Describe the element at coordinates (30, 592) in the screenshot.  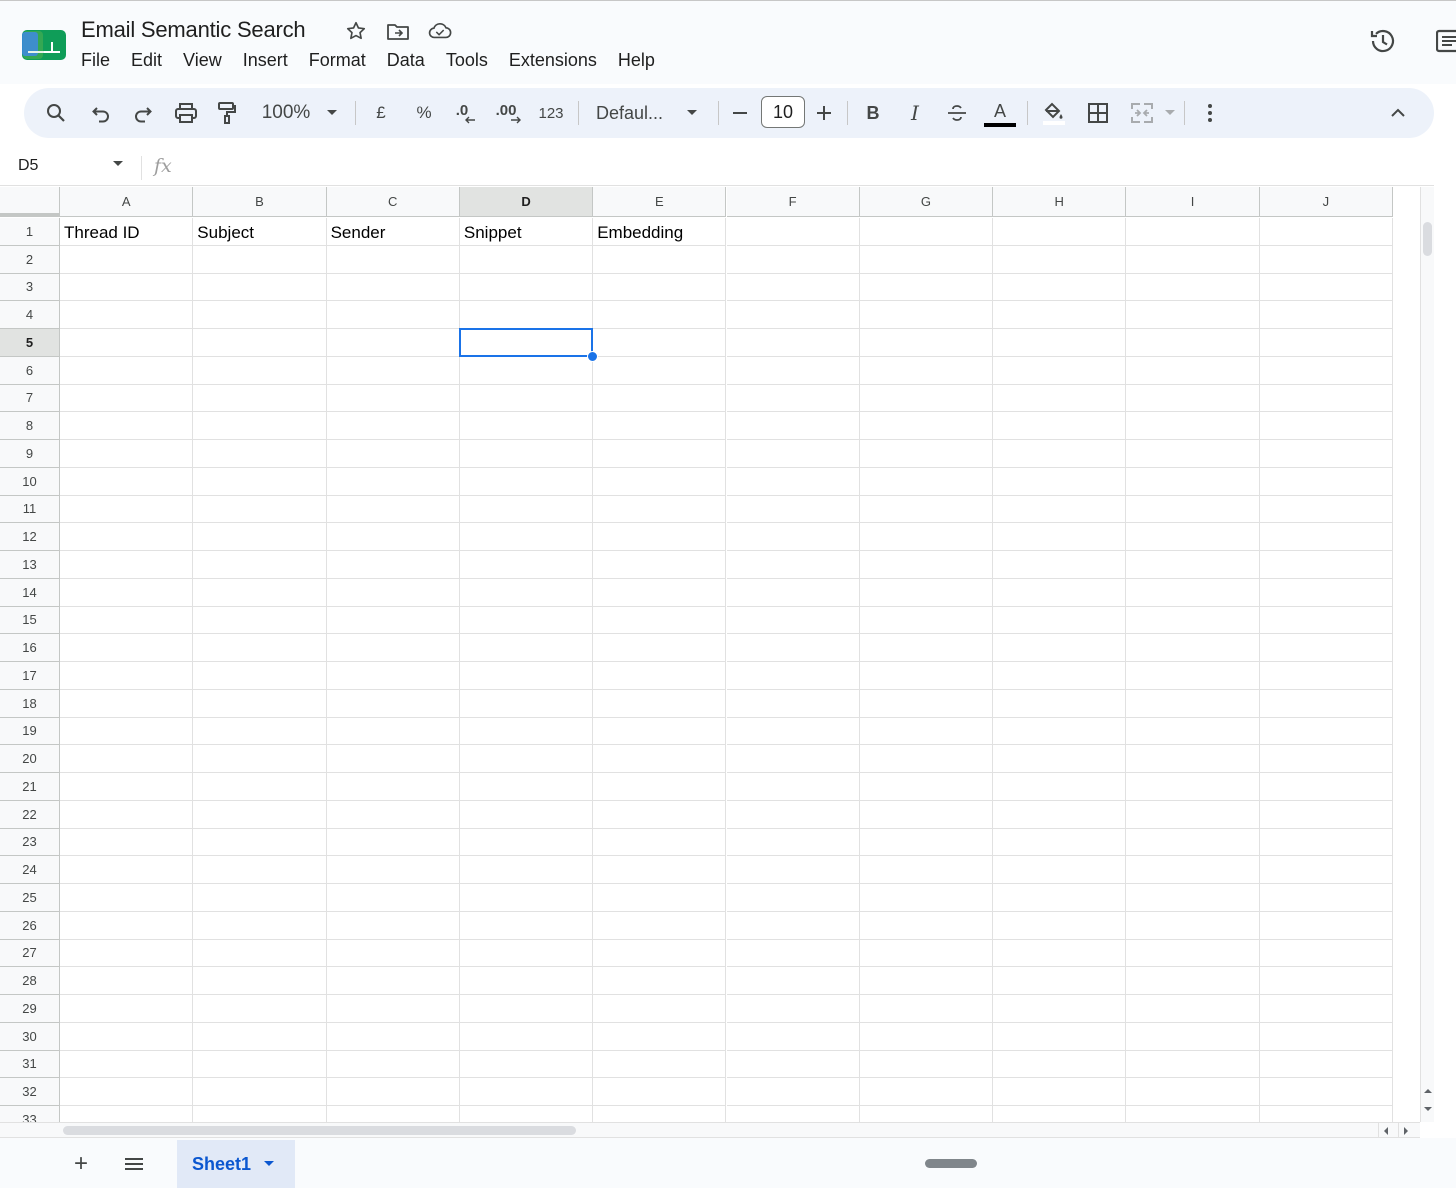
I see `row-header-14: 14` at that location.